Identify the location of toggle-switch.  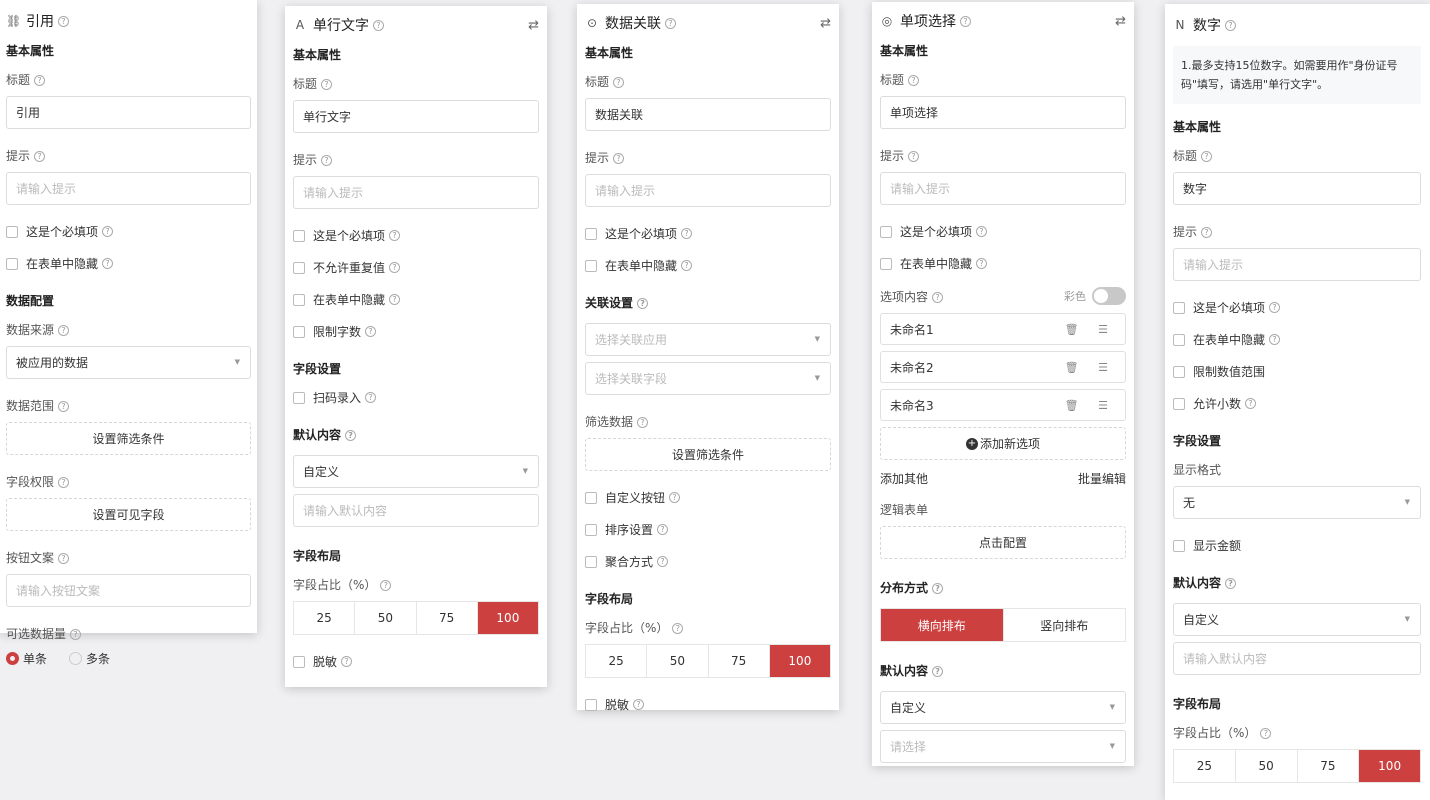
(1109, 296).